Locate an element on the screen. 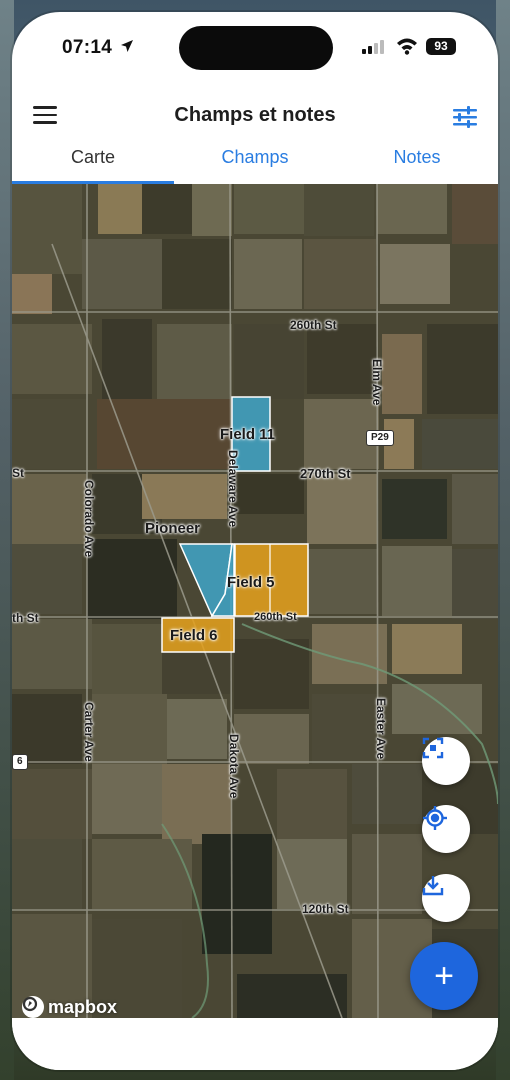 This screenshot has width=510, height=1080. my-location-button is located at coordinates (446, 829).